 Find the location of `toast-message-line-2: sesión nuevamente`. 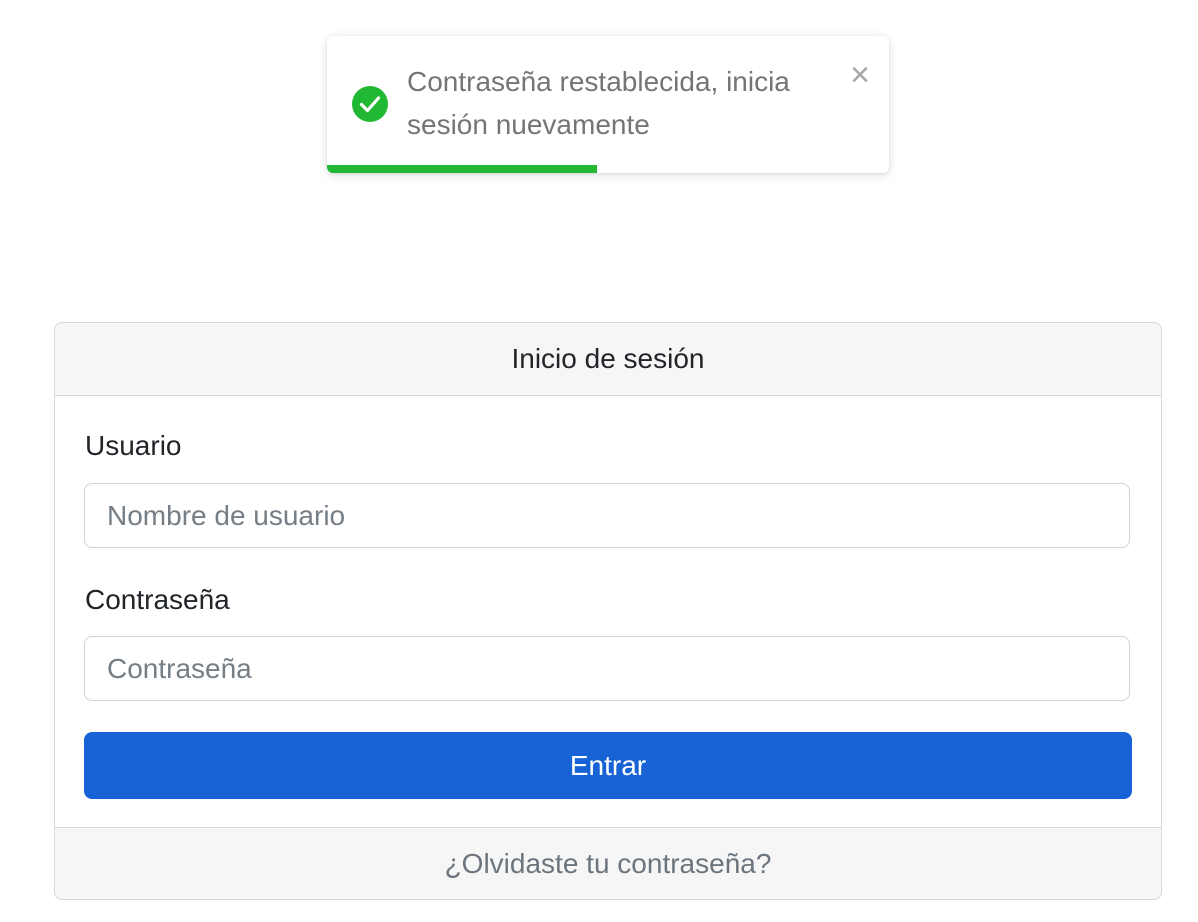

toast-message-line-2: sesión nuevamente is located at coordinates (528, 124).